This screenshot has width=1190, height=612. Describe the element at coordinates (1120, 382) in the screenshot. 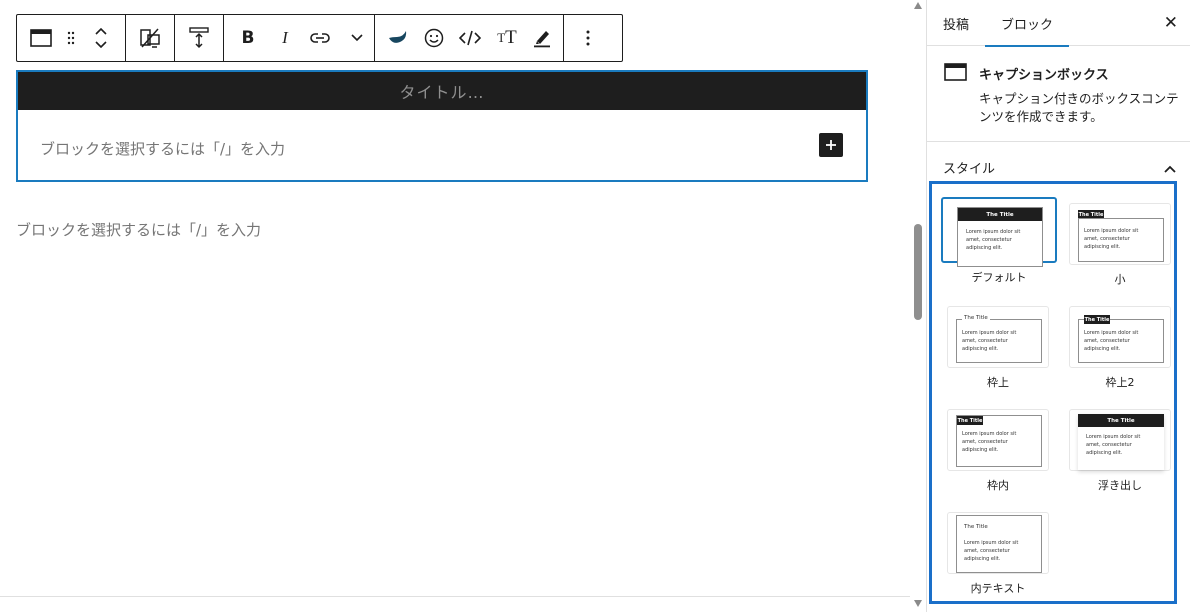

I see `style-label: 枠上2` at that location.